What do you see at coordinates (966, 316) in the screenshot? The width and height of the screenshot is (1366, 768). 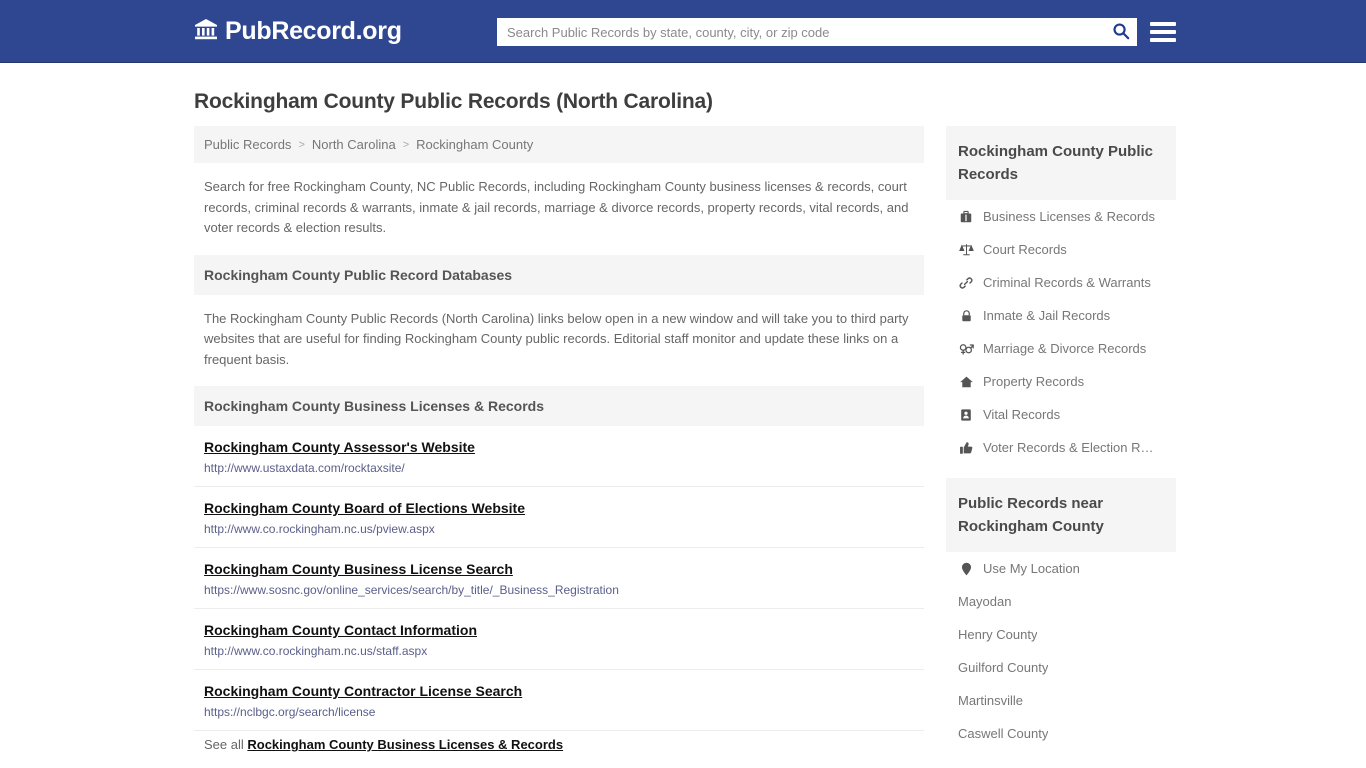 I see `lock-icon` at bounding box center [966, 316].